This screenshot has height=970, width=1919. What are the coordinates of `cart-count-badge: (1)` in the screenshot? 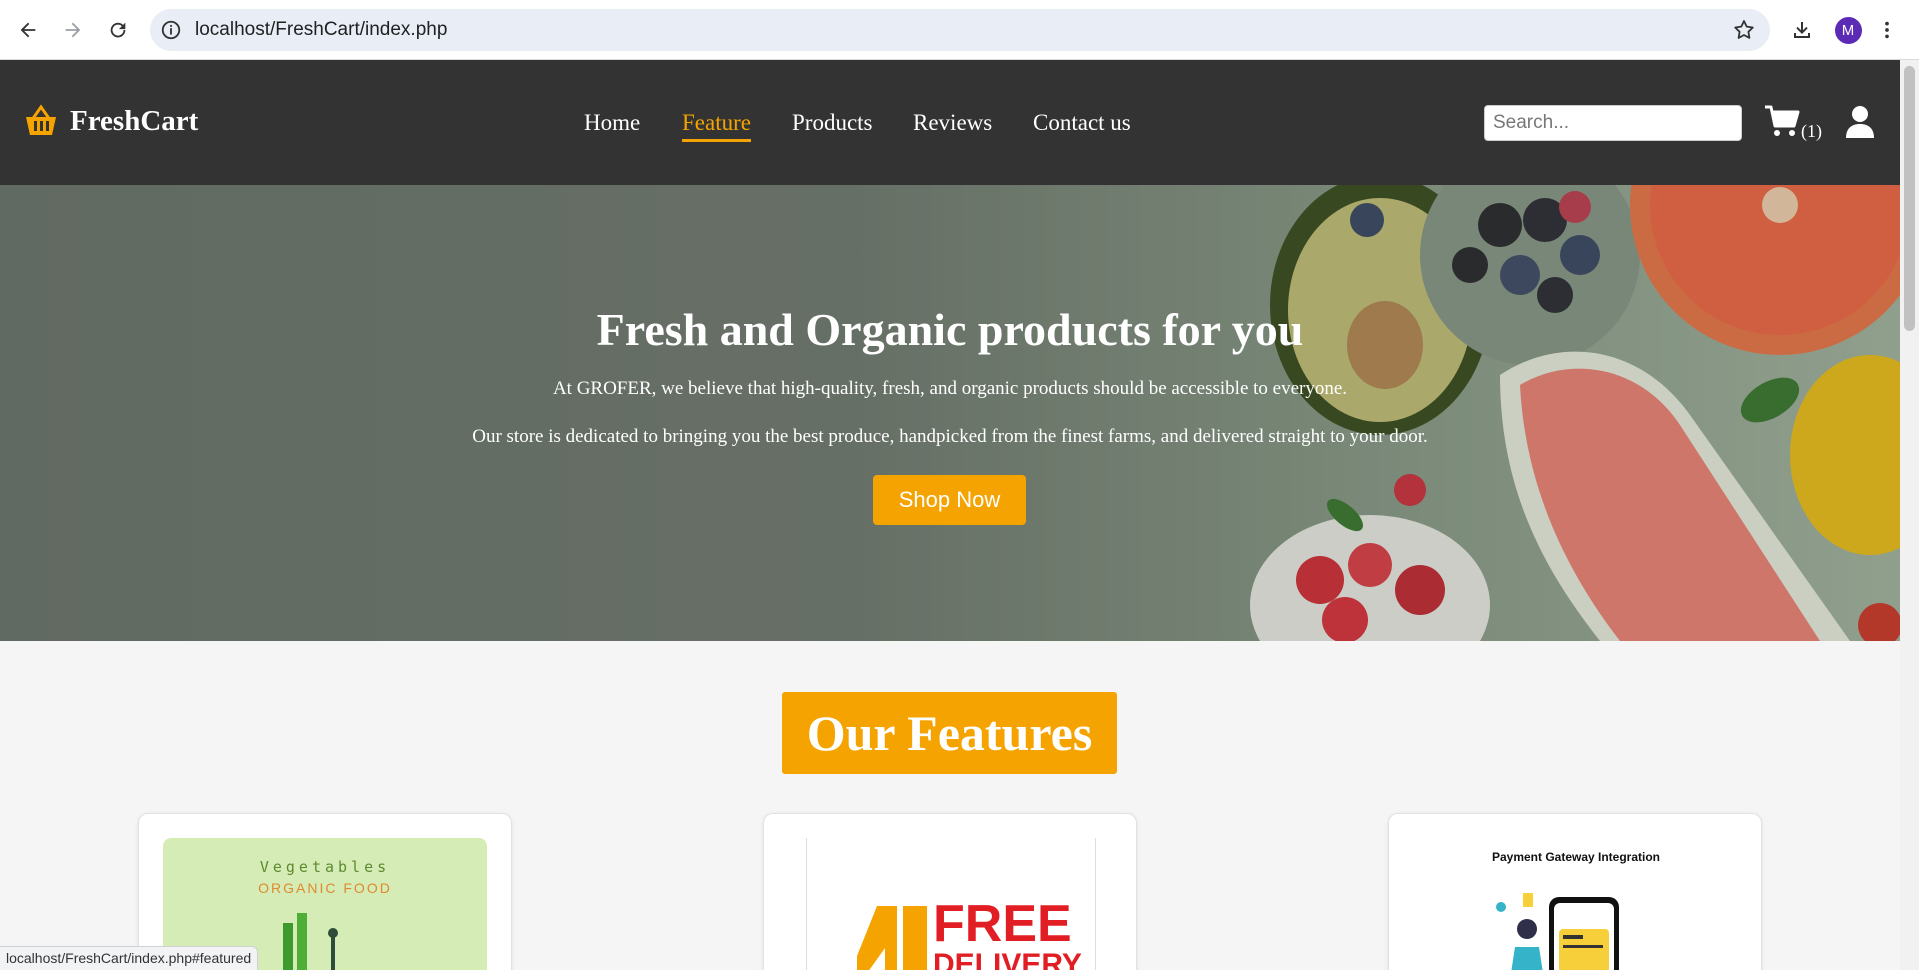 It's located at (1811, 131).